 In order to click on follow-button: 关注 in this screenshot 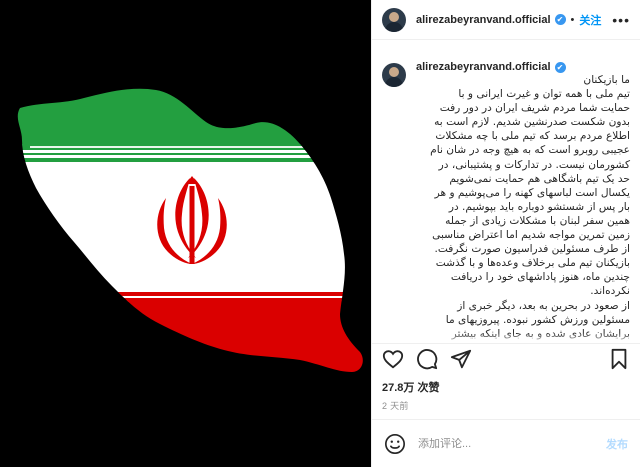, I will do `click(590, 20)`.